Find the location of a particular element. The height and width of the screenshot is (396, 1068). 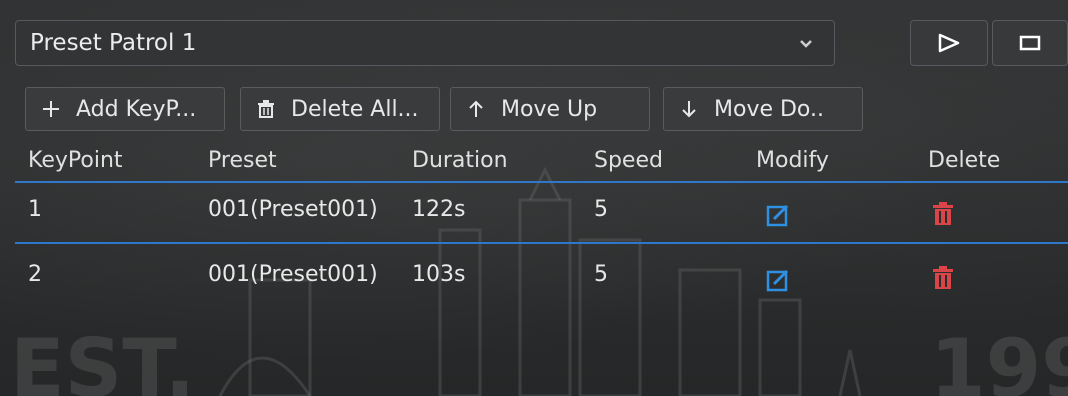

column-header-keypoint: KeyPoint is located at coordinates (75, 160).